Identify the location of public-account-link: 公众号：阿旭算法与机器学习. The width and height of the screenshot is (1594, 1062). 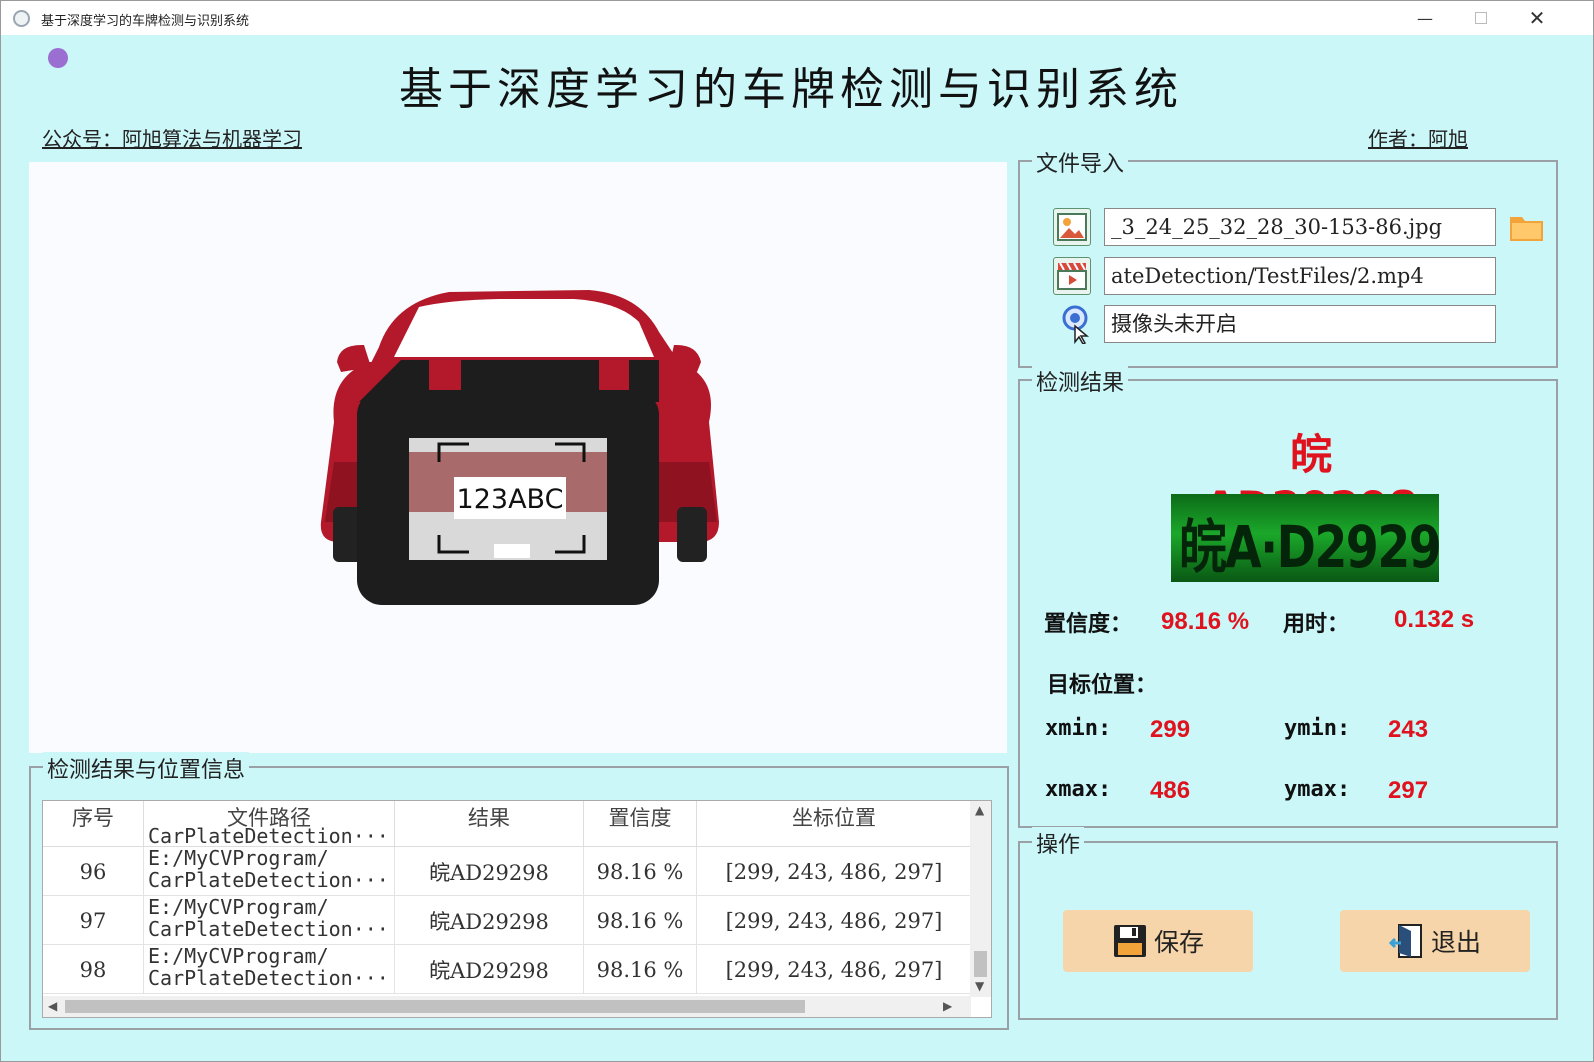
(172, 137).